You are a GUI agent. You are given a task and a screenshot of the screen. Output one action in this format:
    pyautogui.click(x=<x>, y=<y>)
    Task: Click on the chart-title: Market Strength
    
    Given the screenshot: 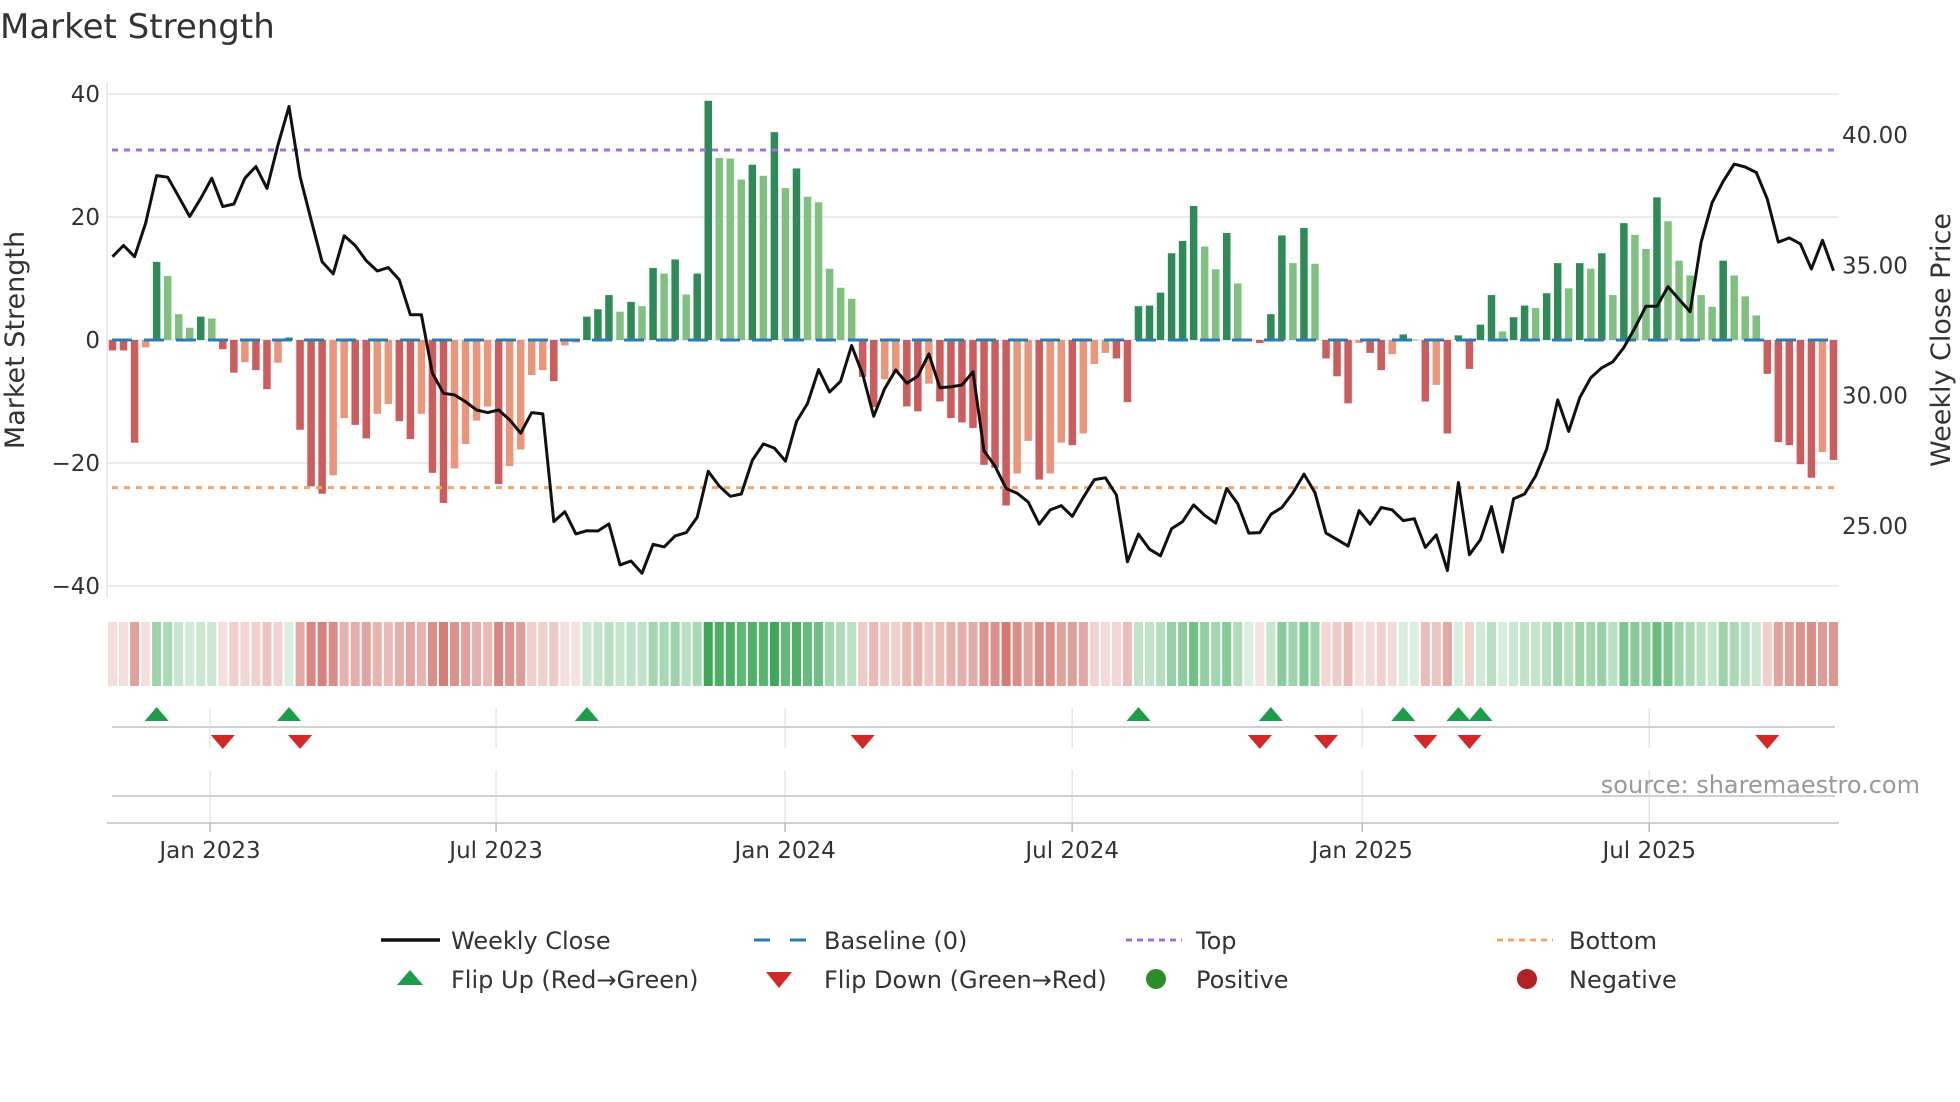 What is the action you would take?
    pyautogui.click(x=137, y=27)
    